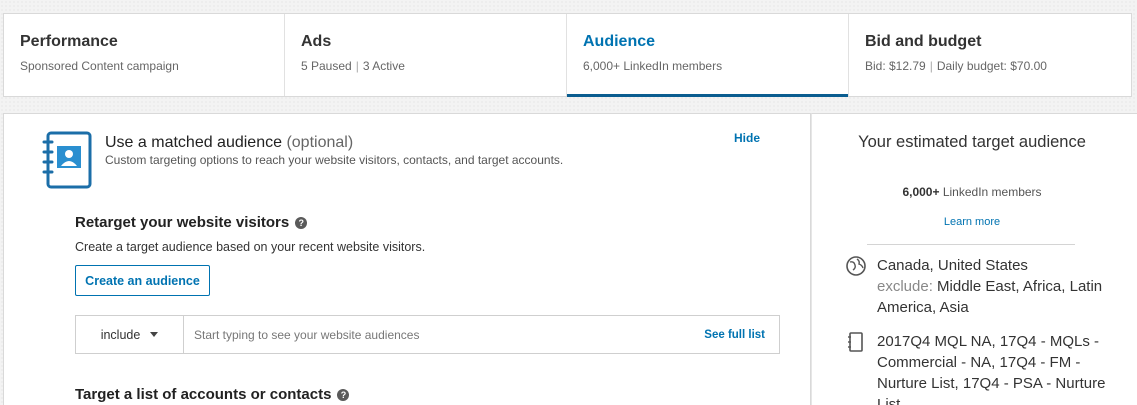  I want to click on optional-label: (optional), so click(320, 142).